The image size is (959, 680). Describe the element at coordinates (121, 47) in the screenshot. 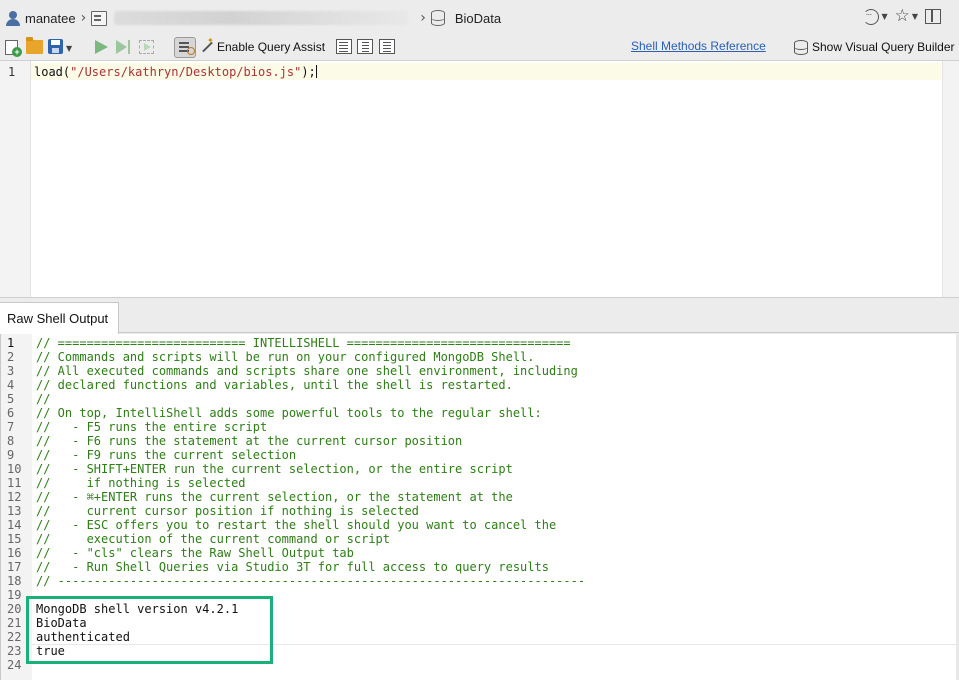

I see `run-statement-icon` at that location.